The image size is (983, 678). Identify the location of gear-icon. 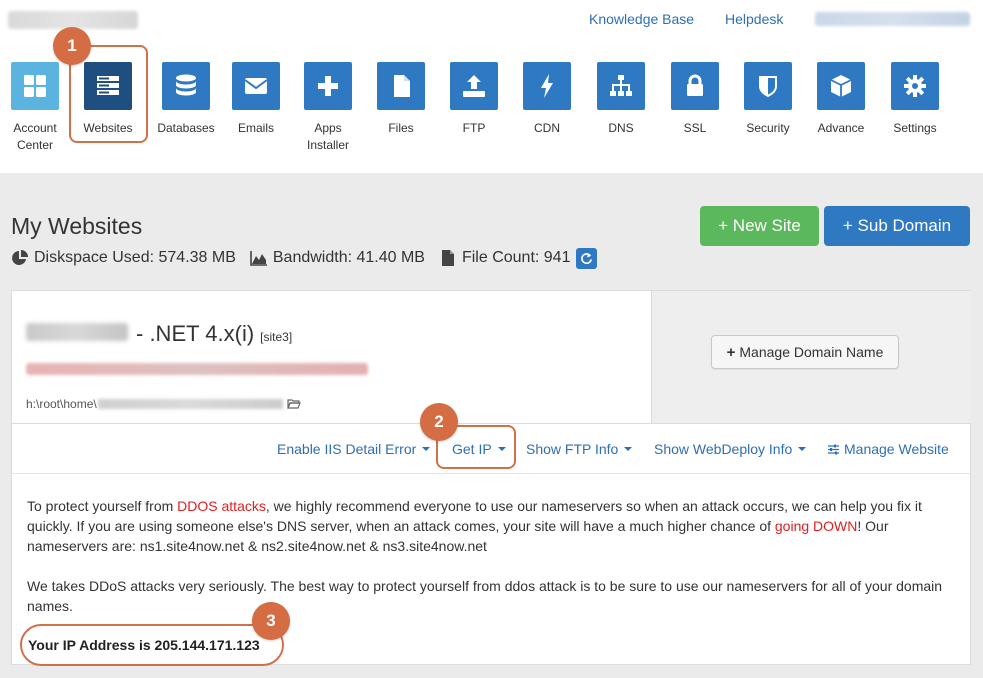
(915, 86).